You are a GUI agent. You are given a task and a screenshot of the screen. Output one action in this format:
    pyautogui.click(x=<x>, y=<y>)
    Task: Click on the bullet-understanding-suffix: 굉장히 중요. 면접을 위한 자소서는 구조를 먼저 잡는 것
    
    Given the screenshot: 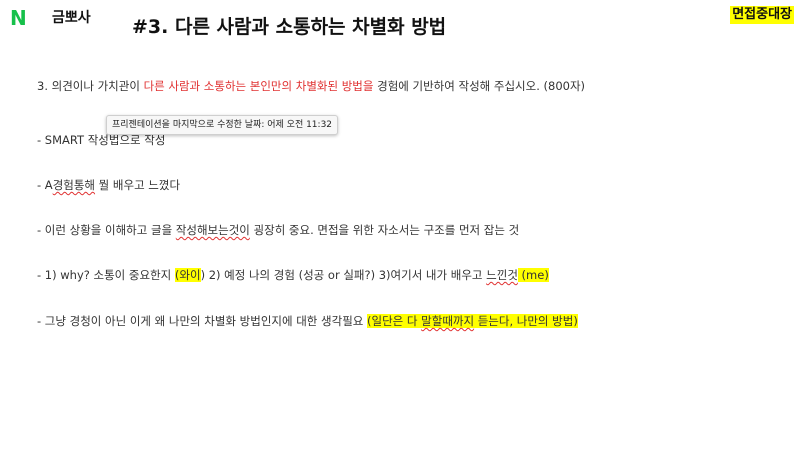 What is the action you would take?
    pyautogui.click(x=384, y=230)
    